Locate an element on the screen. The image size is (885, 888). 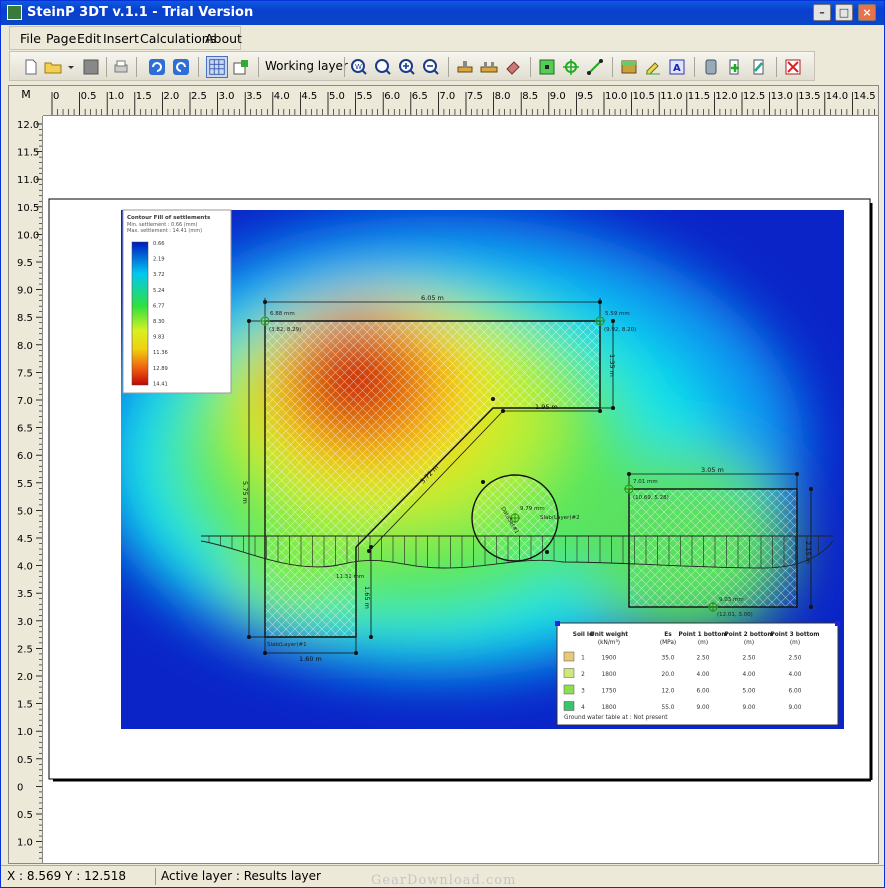
window-title: SteinP 3DT v.1.1 - Trial Version is located at coordinates (140, 12).